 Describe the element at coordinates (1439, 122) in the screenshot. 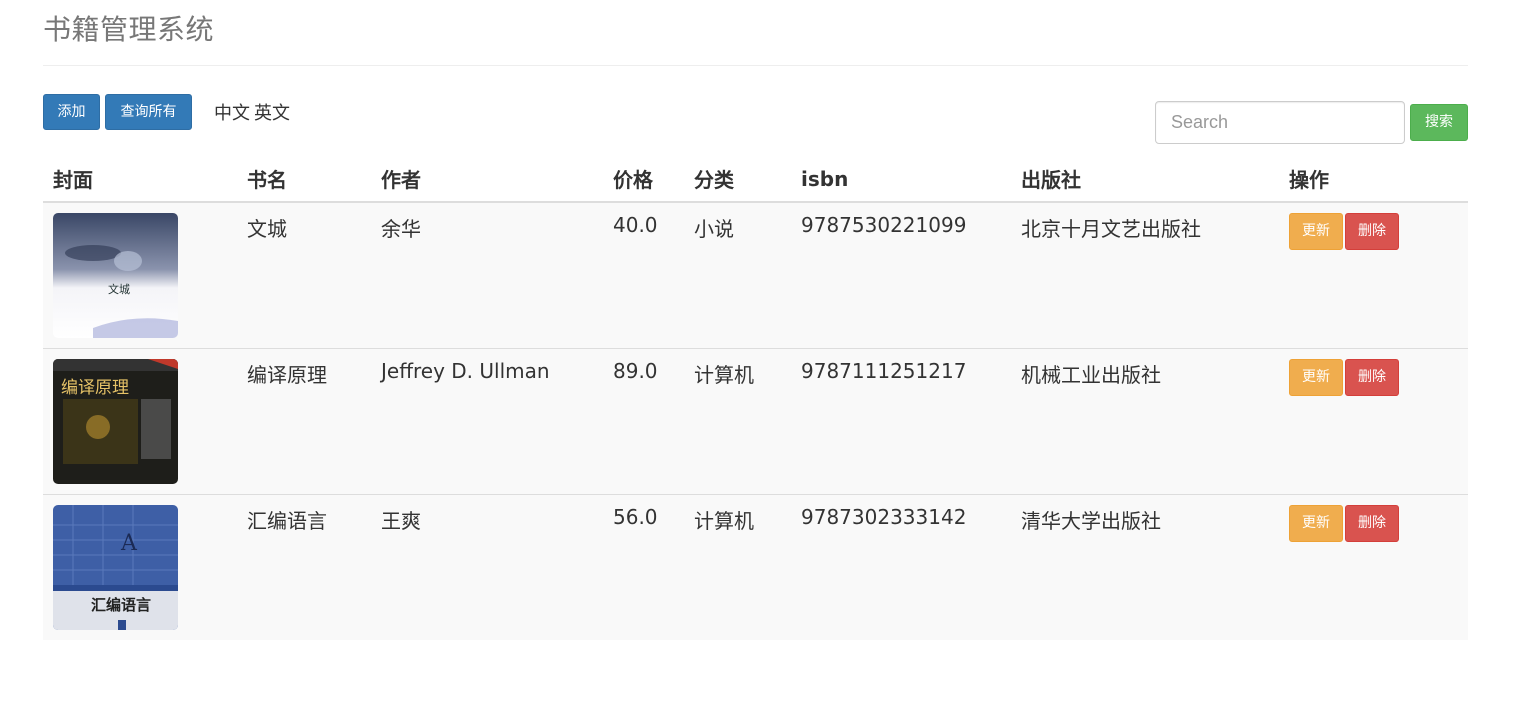

I see `search-button: 搜索` at that location.